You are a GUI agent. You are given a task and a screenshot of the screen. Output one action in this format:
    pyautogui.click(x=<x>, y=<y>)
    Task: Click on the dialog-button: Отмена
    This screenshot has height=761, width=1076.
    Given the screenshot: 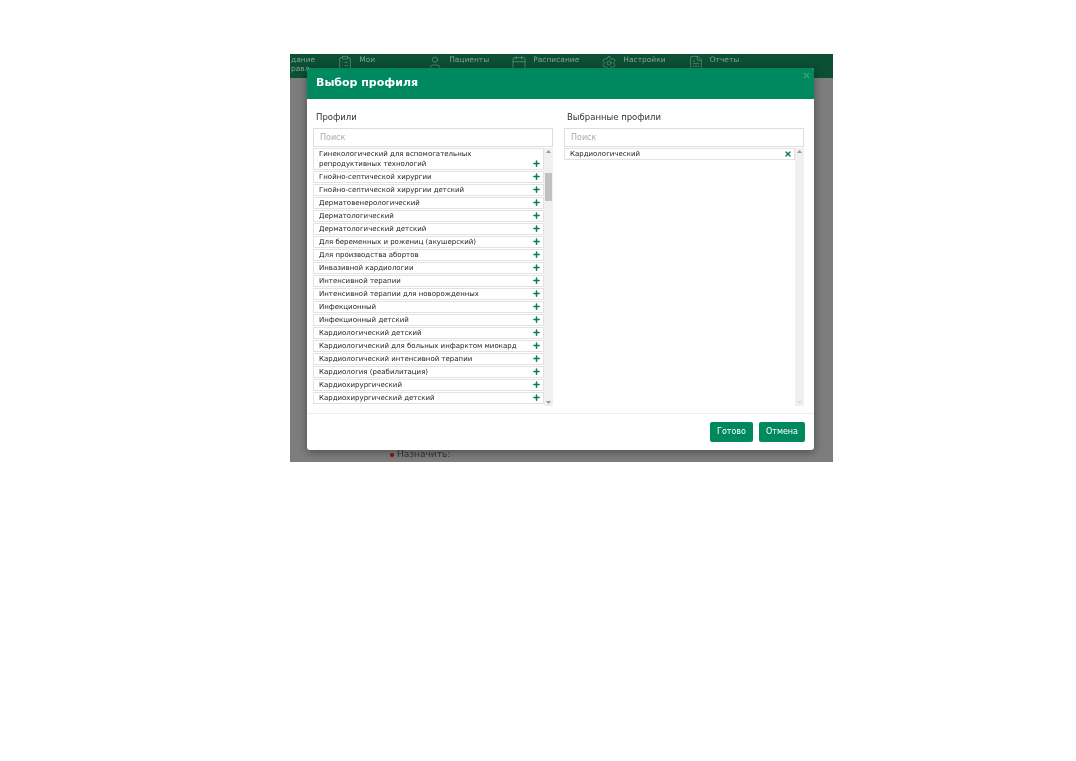 What is the action you would take?
    pyautogui.click(x=781, y=432)
    